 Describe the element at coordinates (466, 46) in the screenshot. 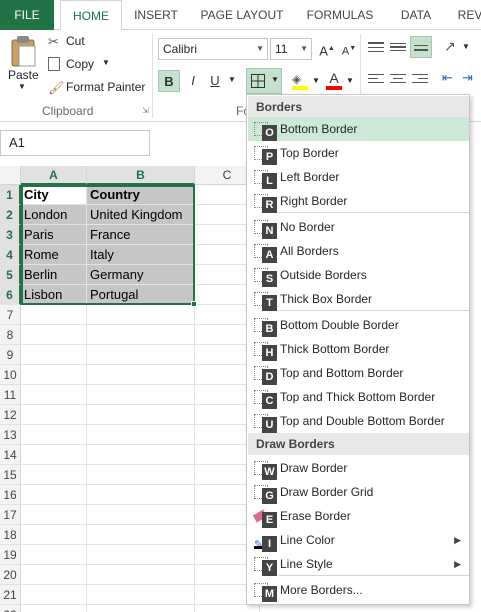

I see `orientation-chevron-icon: ▼` at that location.